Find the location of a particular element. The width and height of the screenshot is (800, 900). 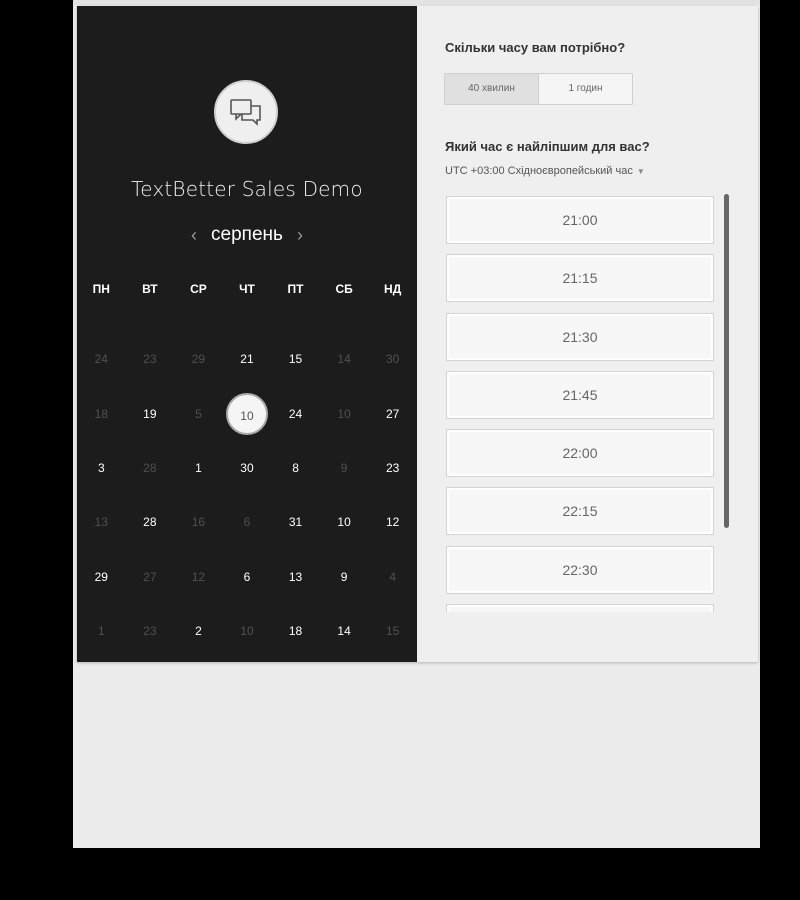

calendar-day-number: 15 is located at coordinates (392, 631).